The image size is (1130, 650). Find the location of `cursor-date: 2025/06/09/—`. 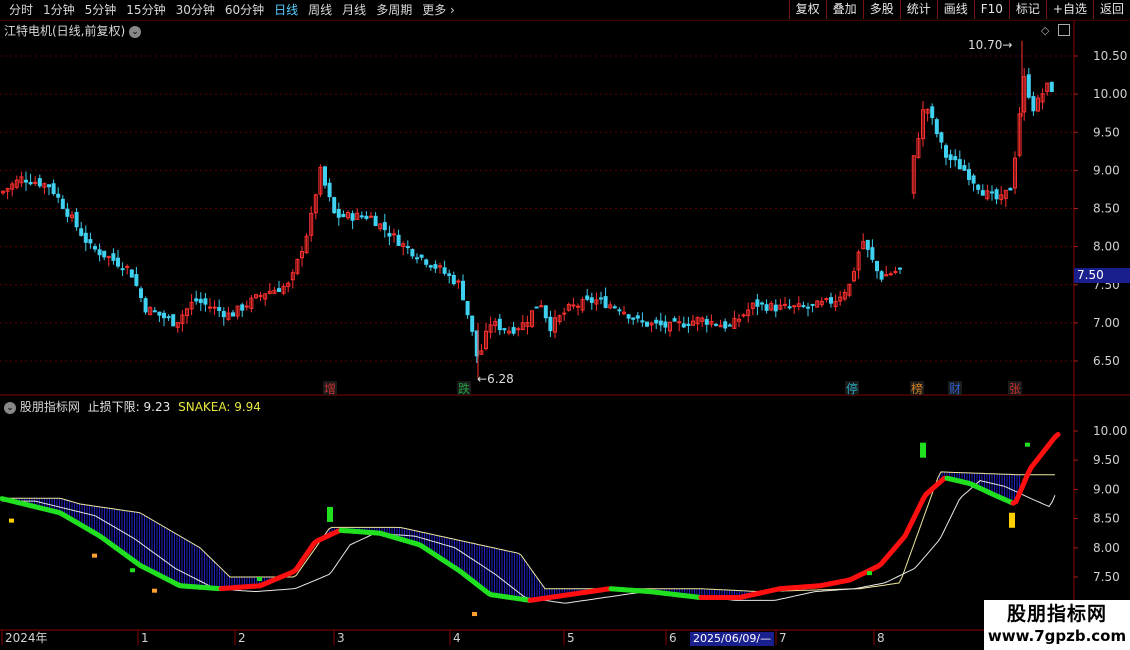

cursor-date: 2025/06/09/— is located at coordinates (732, 639).